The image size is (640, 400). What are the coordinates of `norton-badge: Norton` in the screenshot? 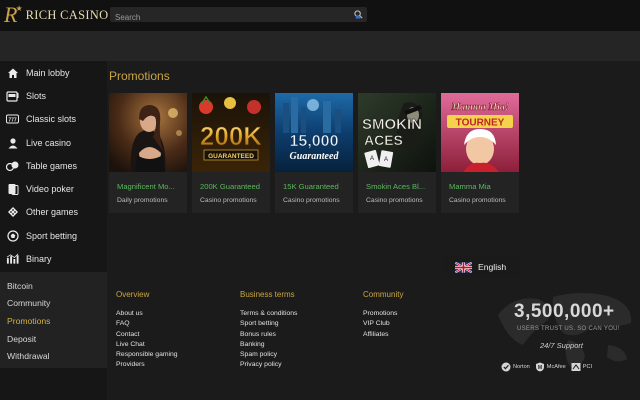 It's located at (515, 367).